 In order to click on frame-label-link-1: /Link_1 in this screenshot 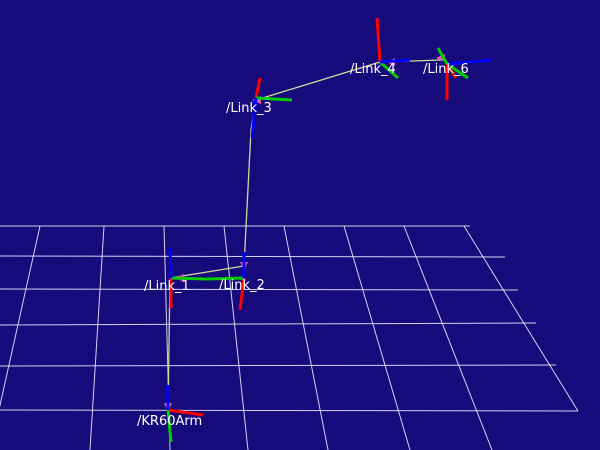, I will do `click(167, 286)`.